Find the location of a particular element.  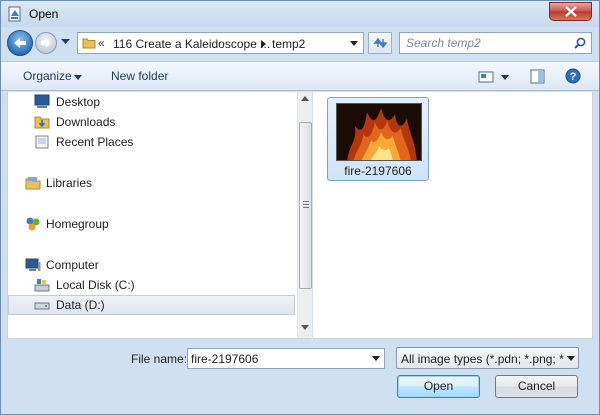

search-box is located at coordinates (495, 43).